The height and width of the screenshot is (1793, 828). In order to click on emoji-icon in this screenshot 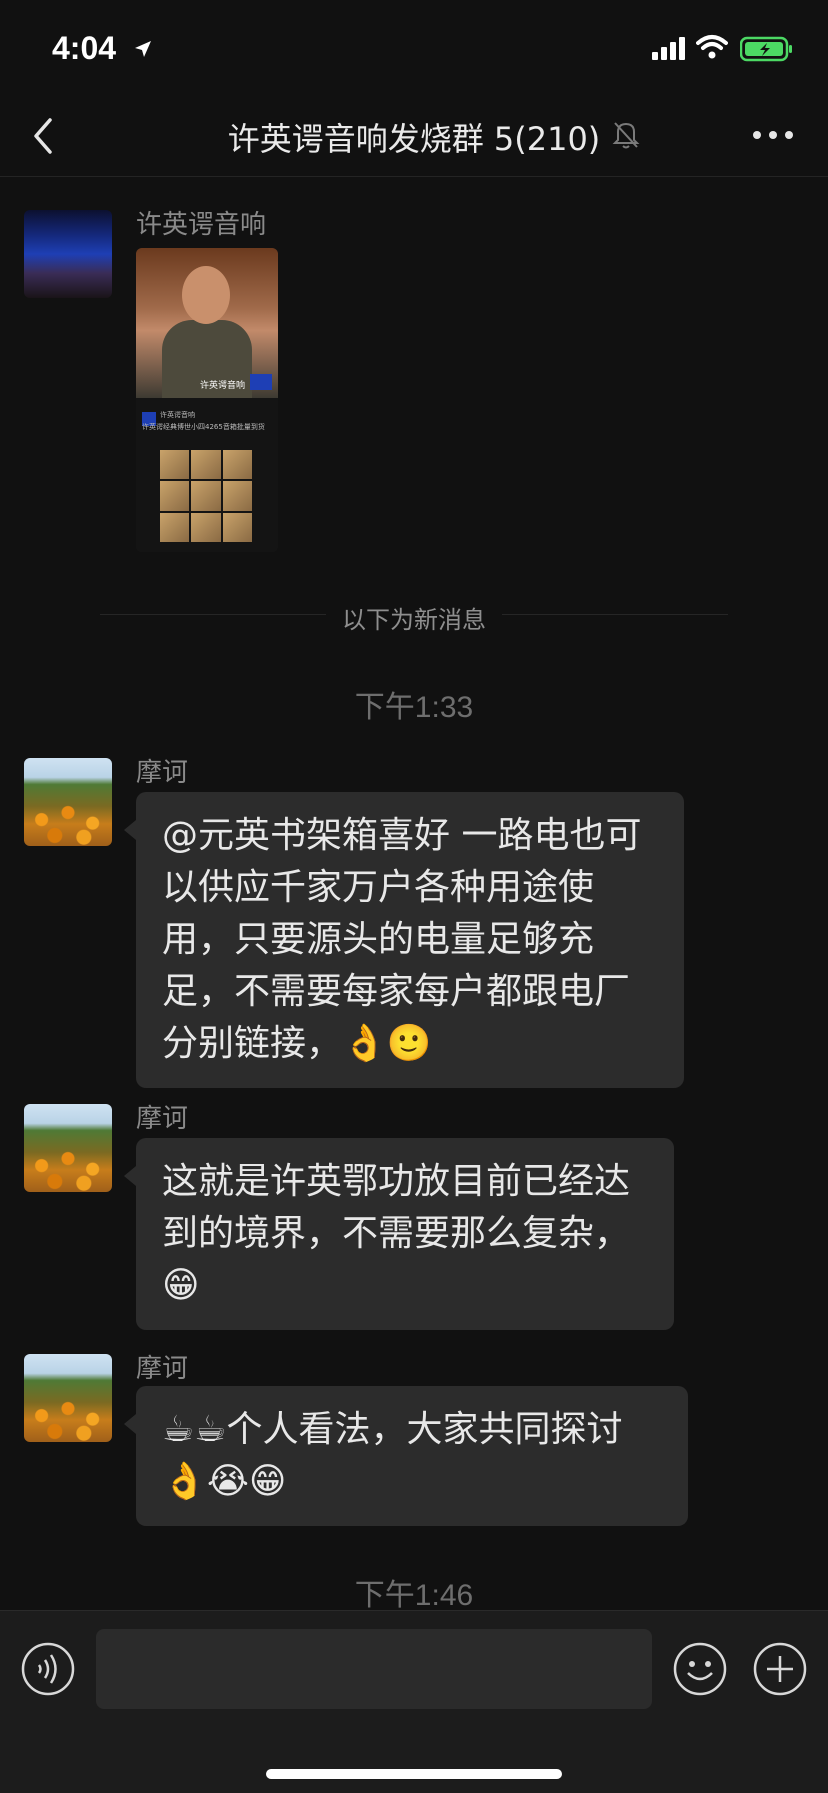, I will do `click(700, 1669)`.